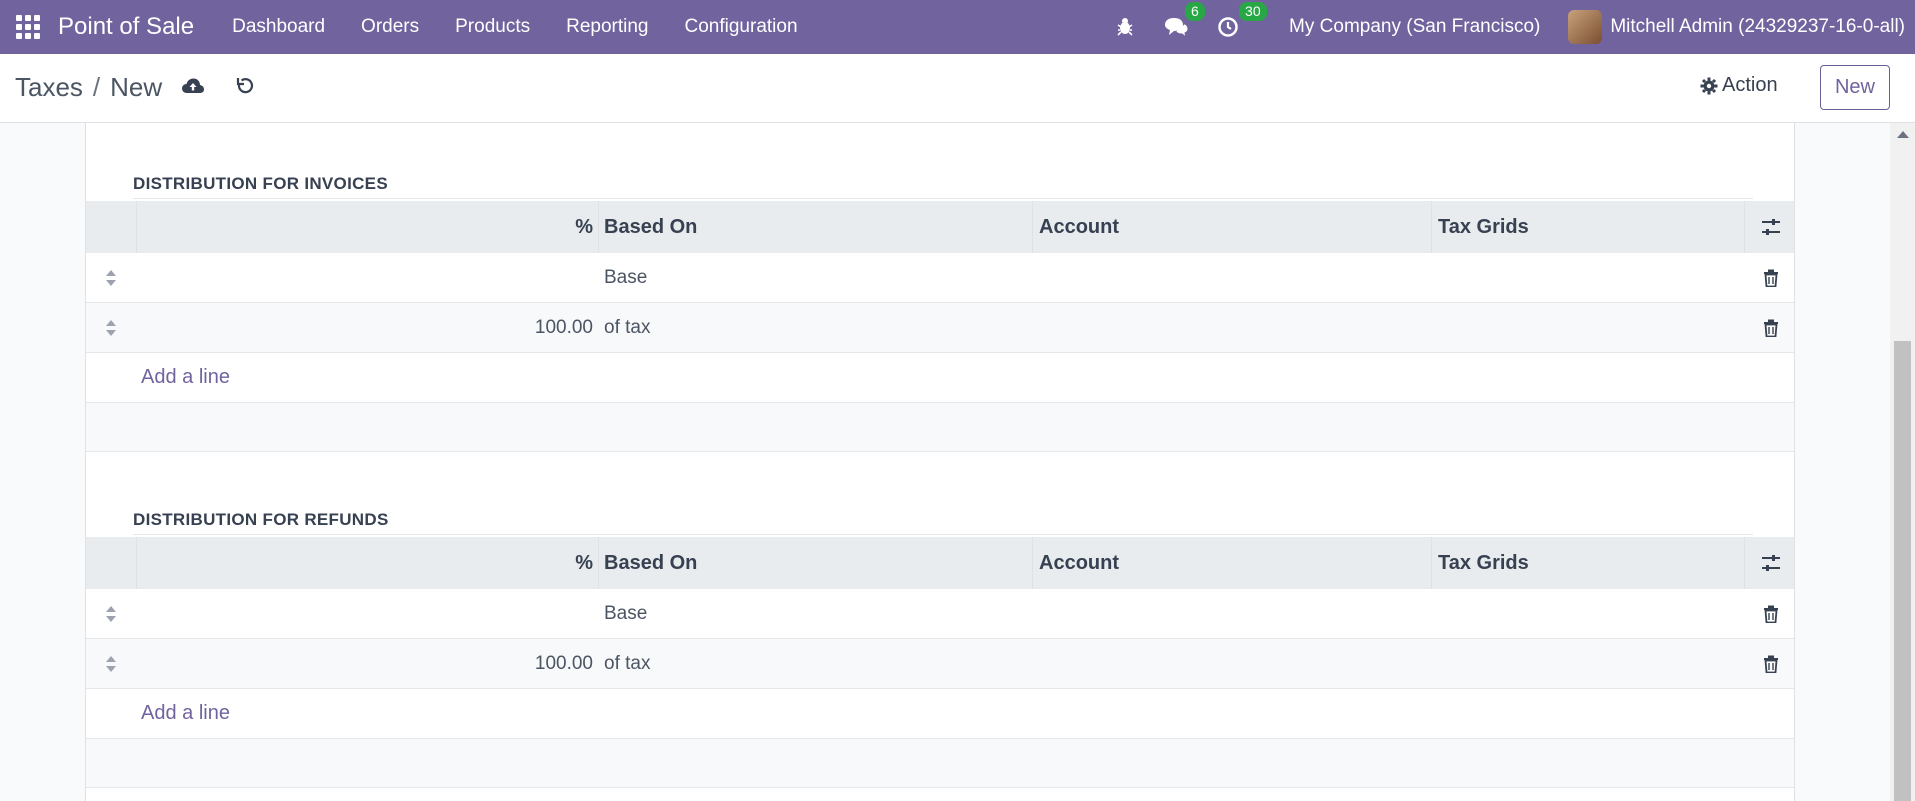  What do you see at coordinates (1195, 11) in the screenshot?
I see `messages-count-badge: 6` at bounding box center [1195, 11].